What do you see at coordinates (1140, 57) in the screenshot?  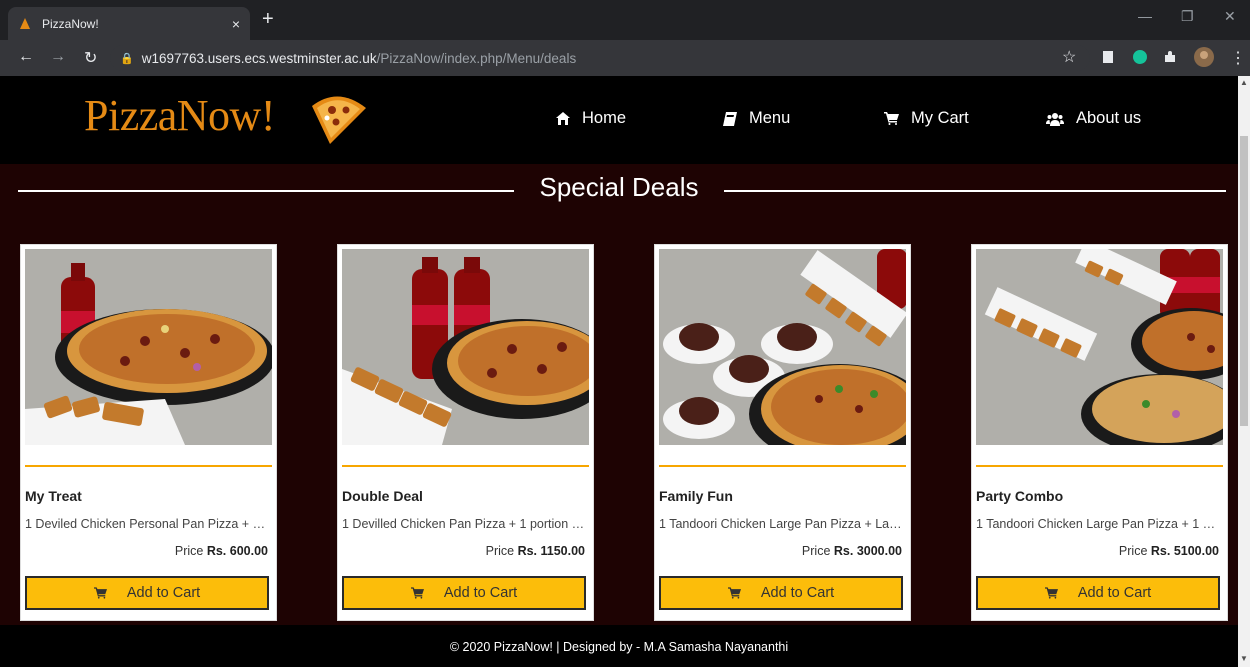 I see `grammarly-extension-icon` at bounding box center [1140, 57].